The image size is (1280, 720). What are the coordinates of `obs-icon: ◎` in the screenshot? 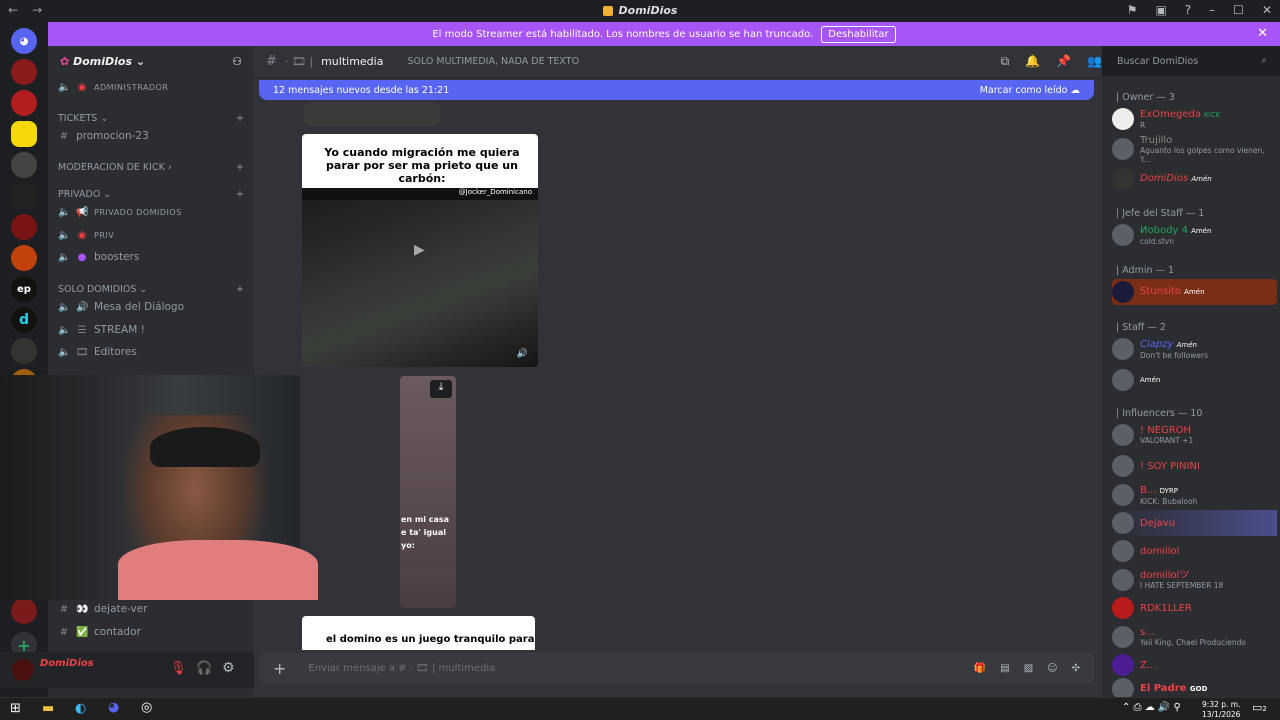 It's located at (146, 707).